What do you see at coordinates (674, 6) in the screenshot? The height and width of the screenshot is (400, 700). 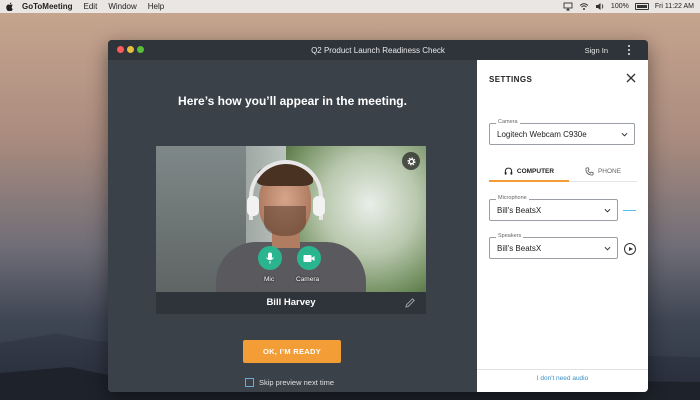 I see `menu-clock: Fri 11:22 AM` at bounding box center [674, 6].